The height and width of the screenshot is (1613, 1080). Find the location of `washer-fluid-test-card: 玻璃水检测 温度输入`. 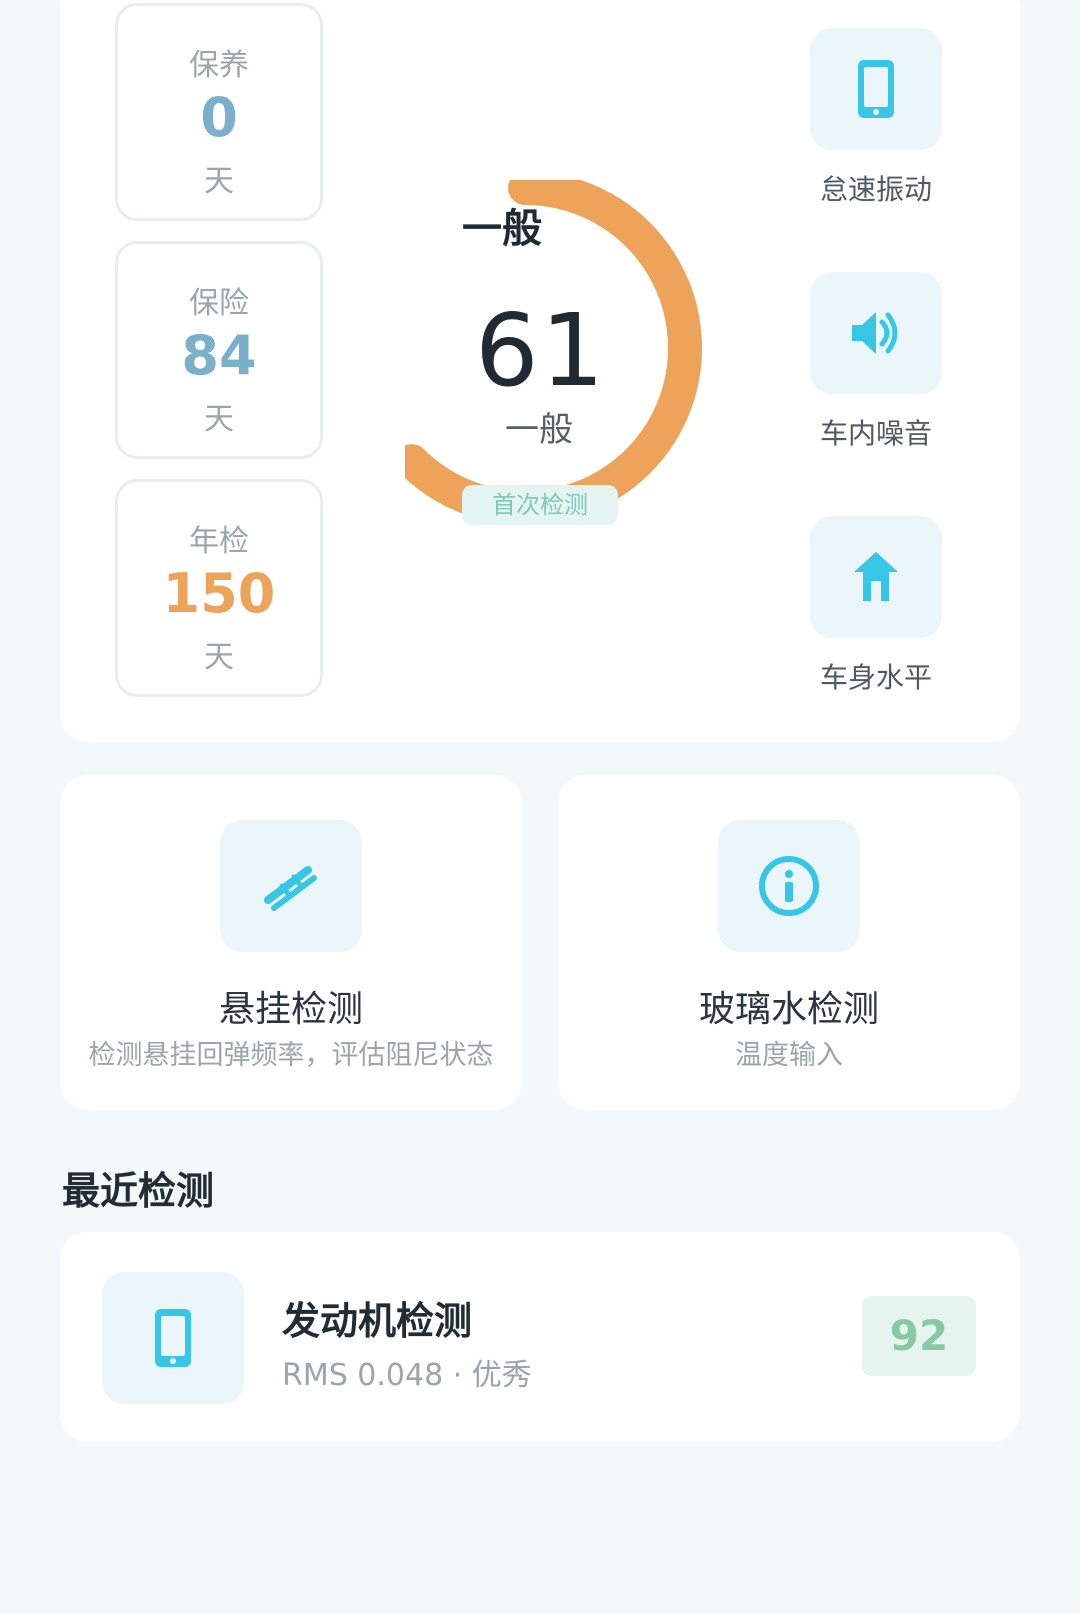

washer-fluid-test-card: 玻璃水检测 温度输入 is located at coordinates (789, 942).